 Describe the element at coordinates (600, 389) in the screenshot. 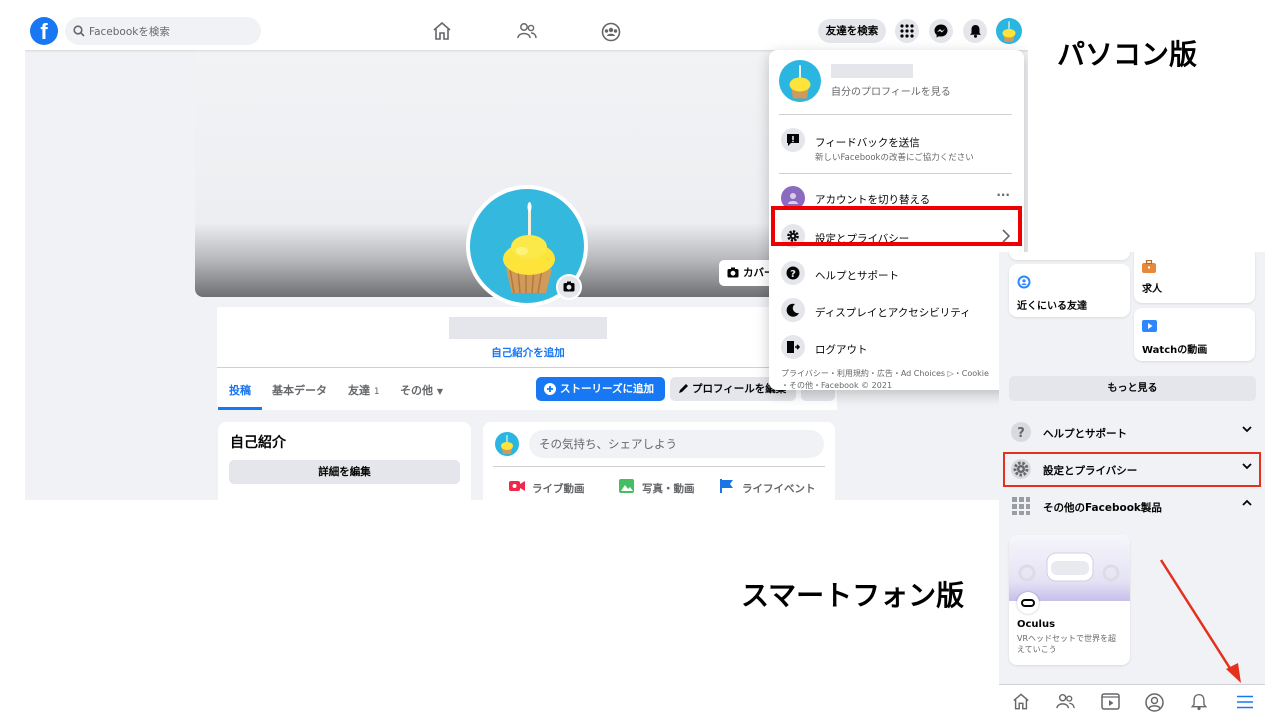

I see `add-to-story-button: ストーリーズに追加` at that location.